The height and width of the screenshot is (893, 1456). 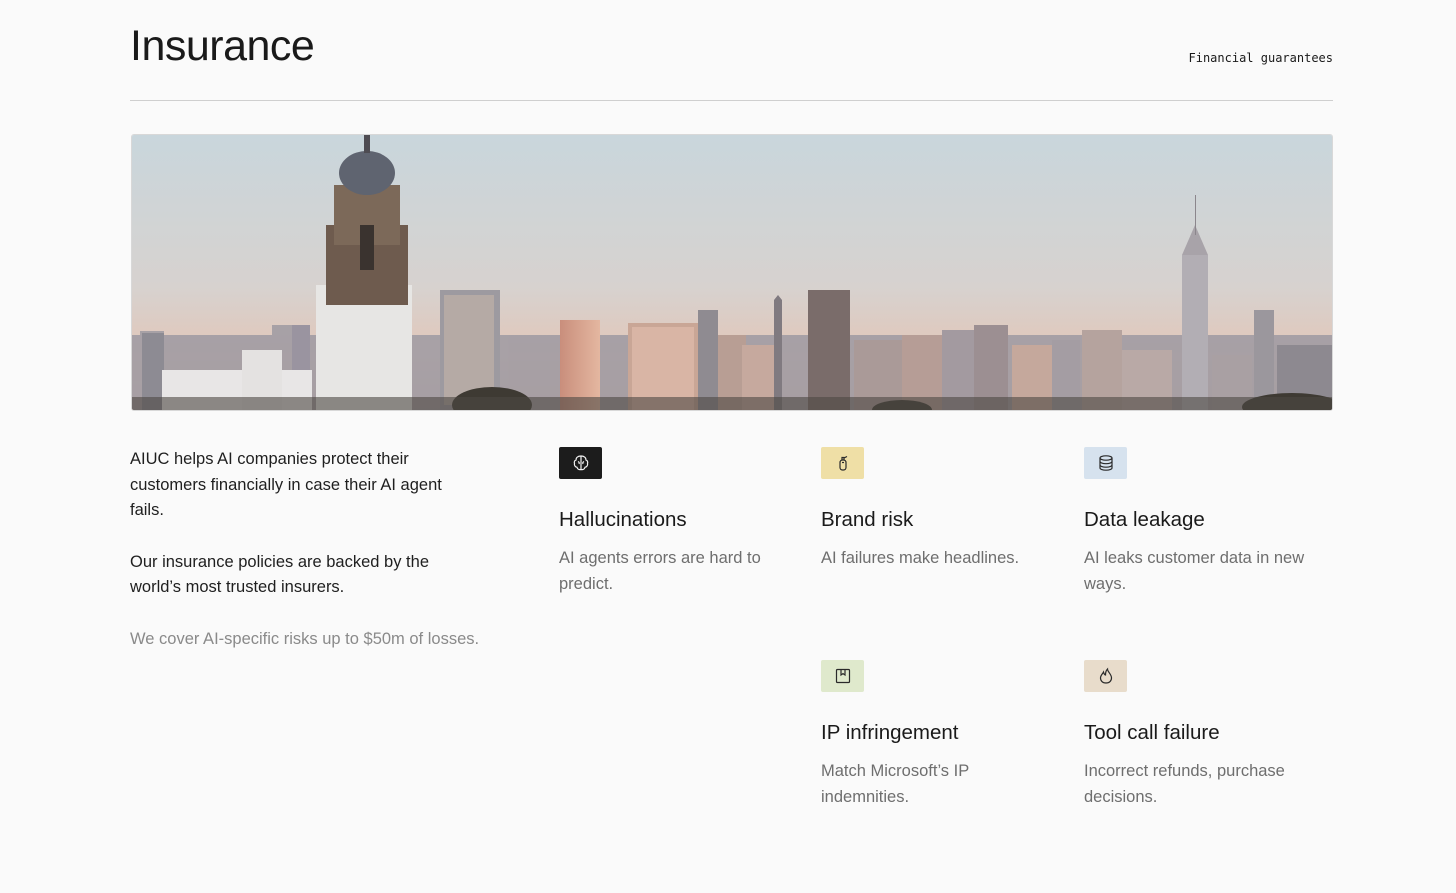 I want to click on risk-title: Data leakage, so click(x=1144, y=519).